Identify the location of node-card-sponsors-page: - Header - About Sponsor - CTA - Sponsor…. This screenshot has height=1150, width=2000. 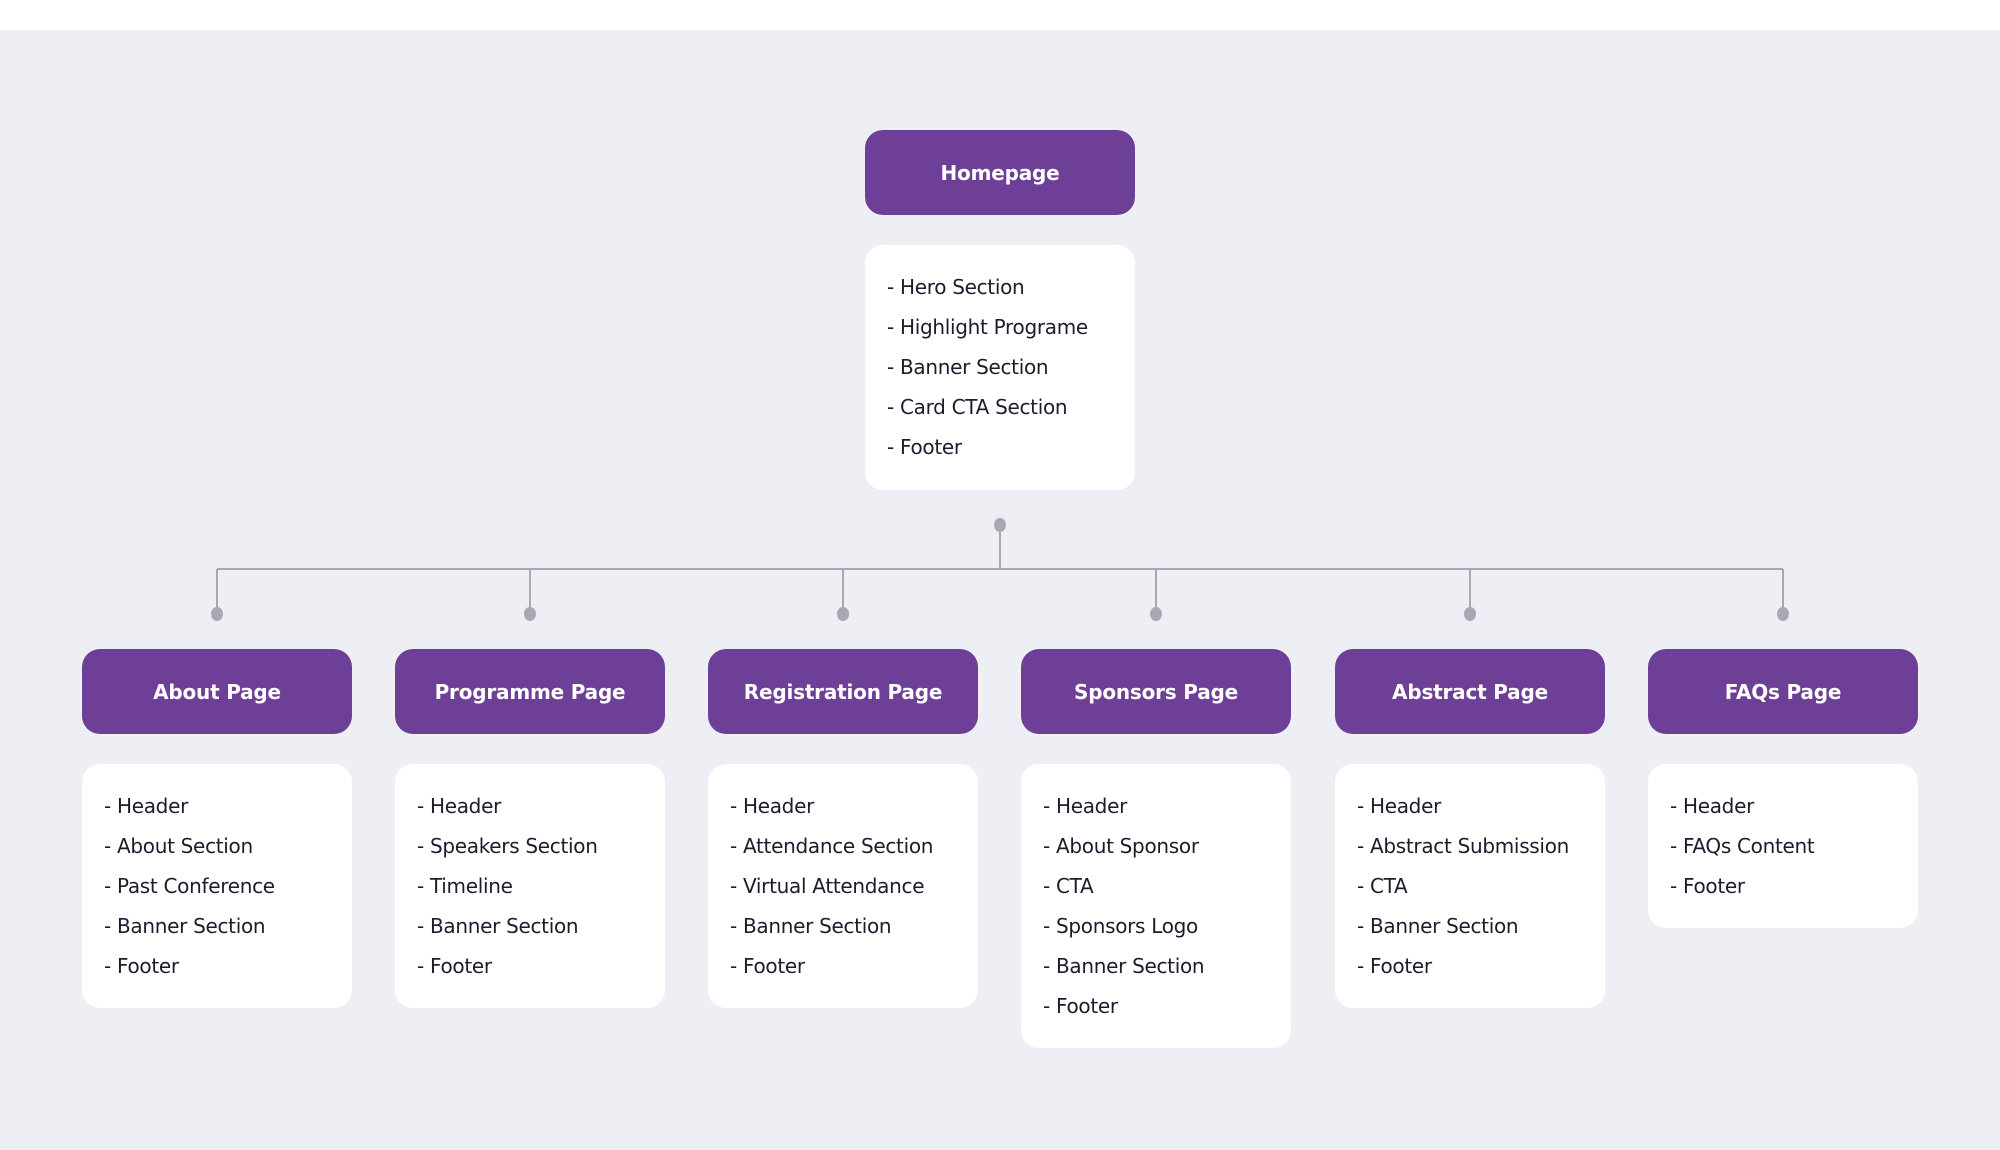
(1156, 906).